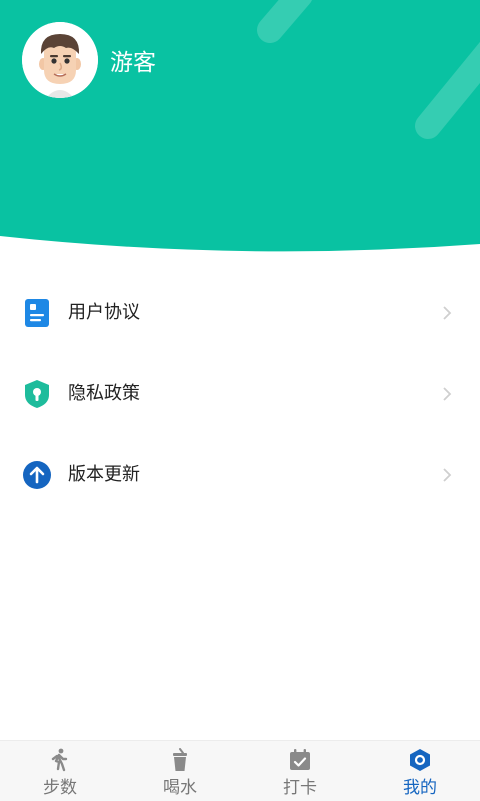 The height and width of the screenshot is (801, 480). I want to click on tab-checkin: 打卡, so click(300, 771).